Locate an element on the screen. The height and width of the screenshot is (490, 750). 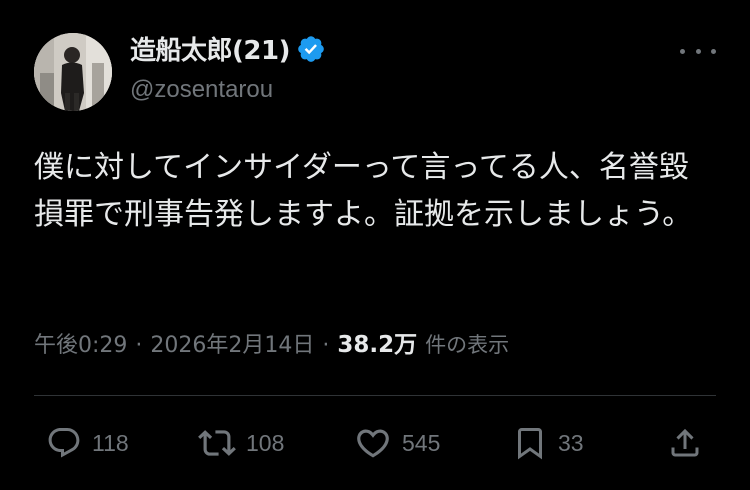
author-name-row: 造船太郎(21) is located at coordinates (228, 48).